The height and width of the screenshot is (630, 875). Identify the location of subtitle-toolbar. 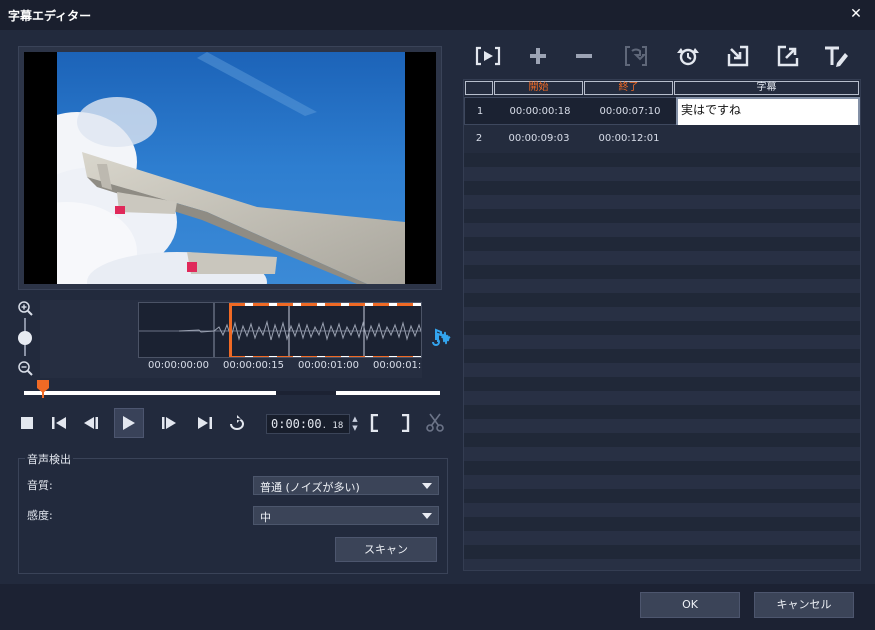
(666, 56).